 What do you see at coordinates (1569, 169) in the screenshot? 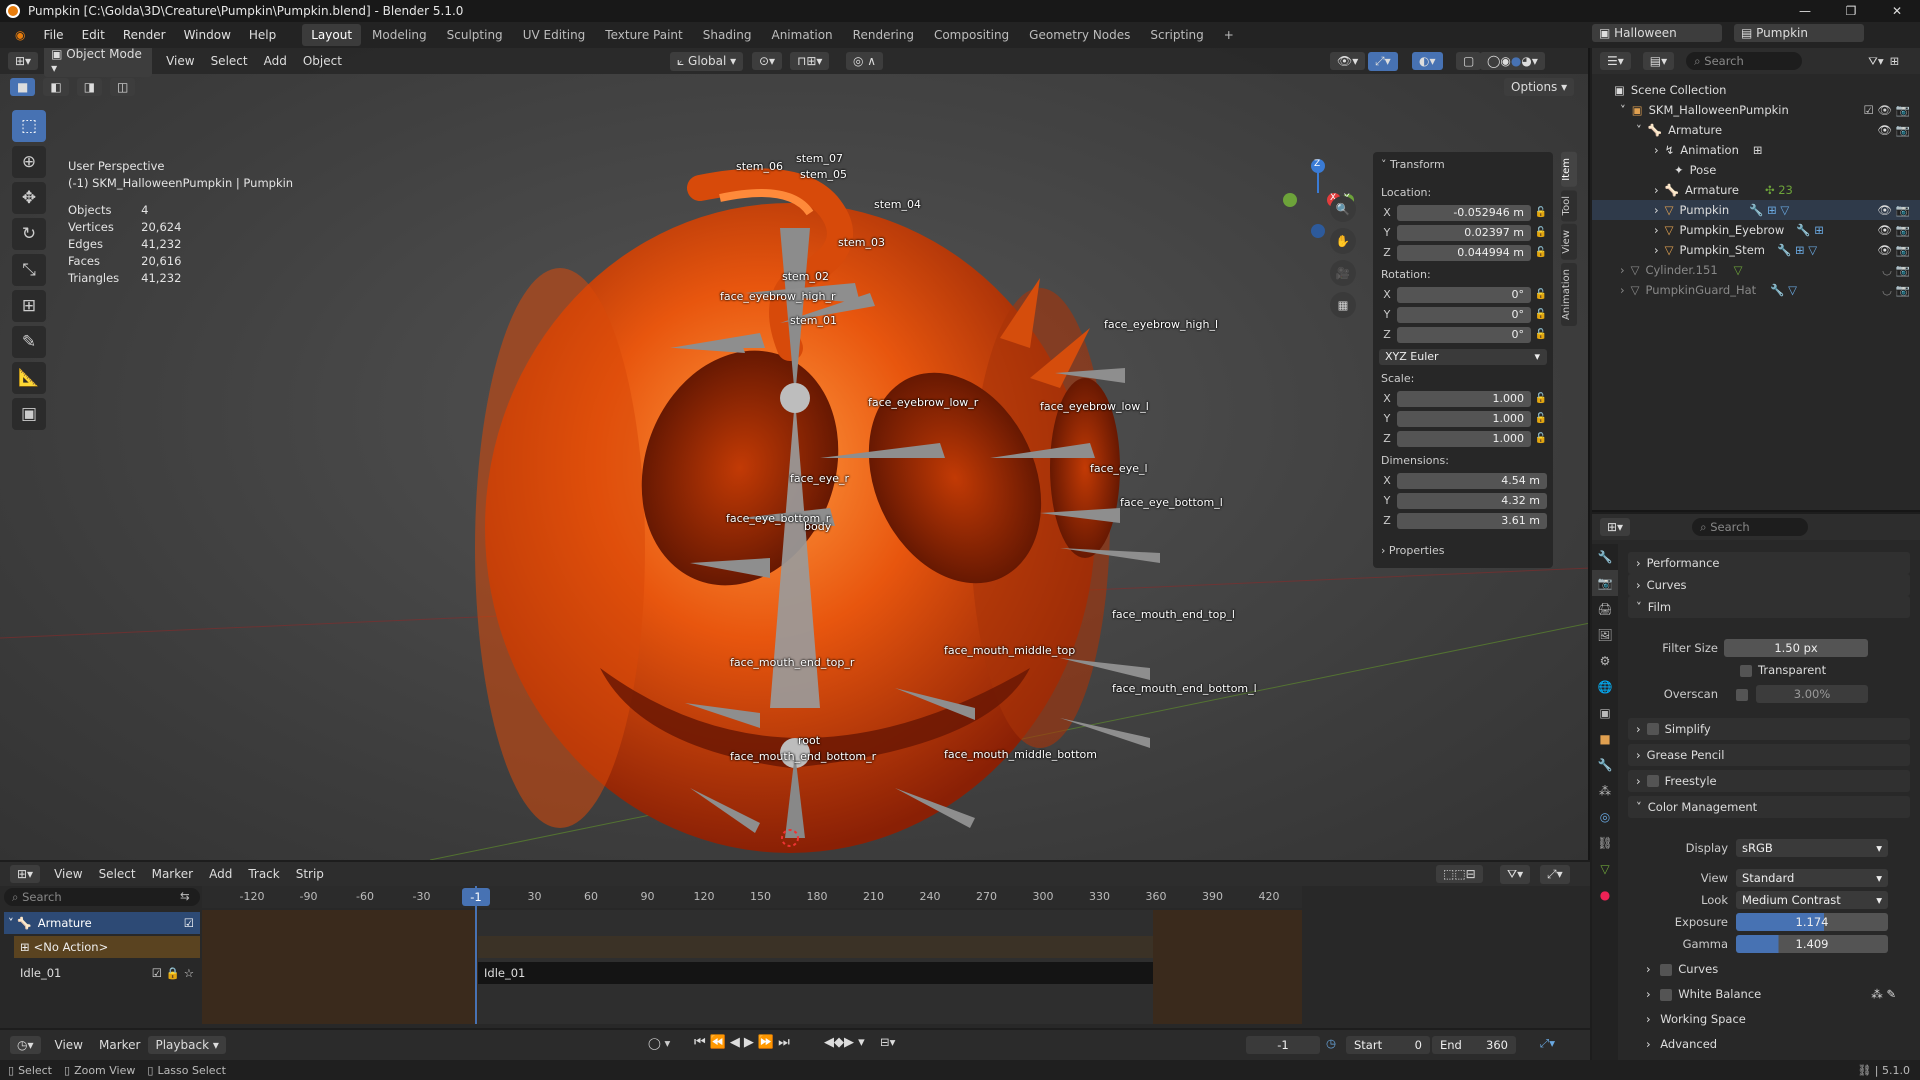
I see `tab-item: Item` at bounding box center [1569, 169].